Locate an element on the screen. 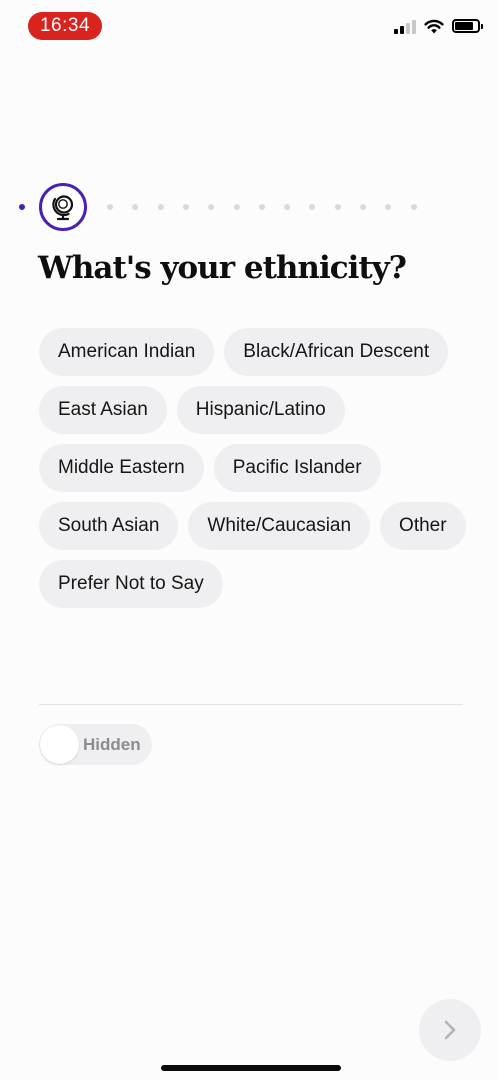 The height and width of the screenshot is (1080, 498). divider is located at coordinates (251, 704).